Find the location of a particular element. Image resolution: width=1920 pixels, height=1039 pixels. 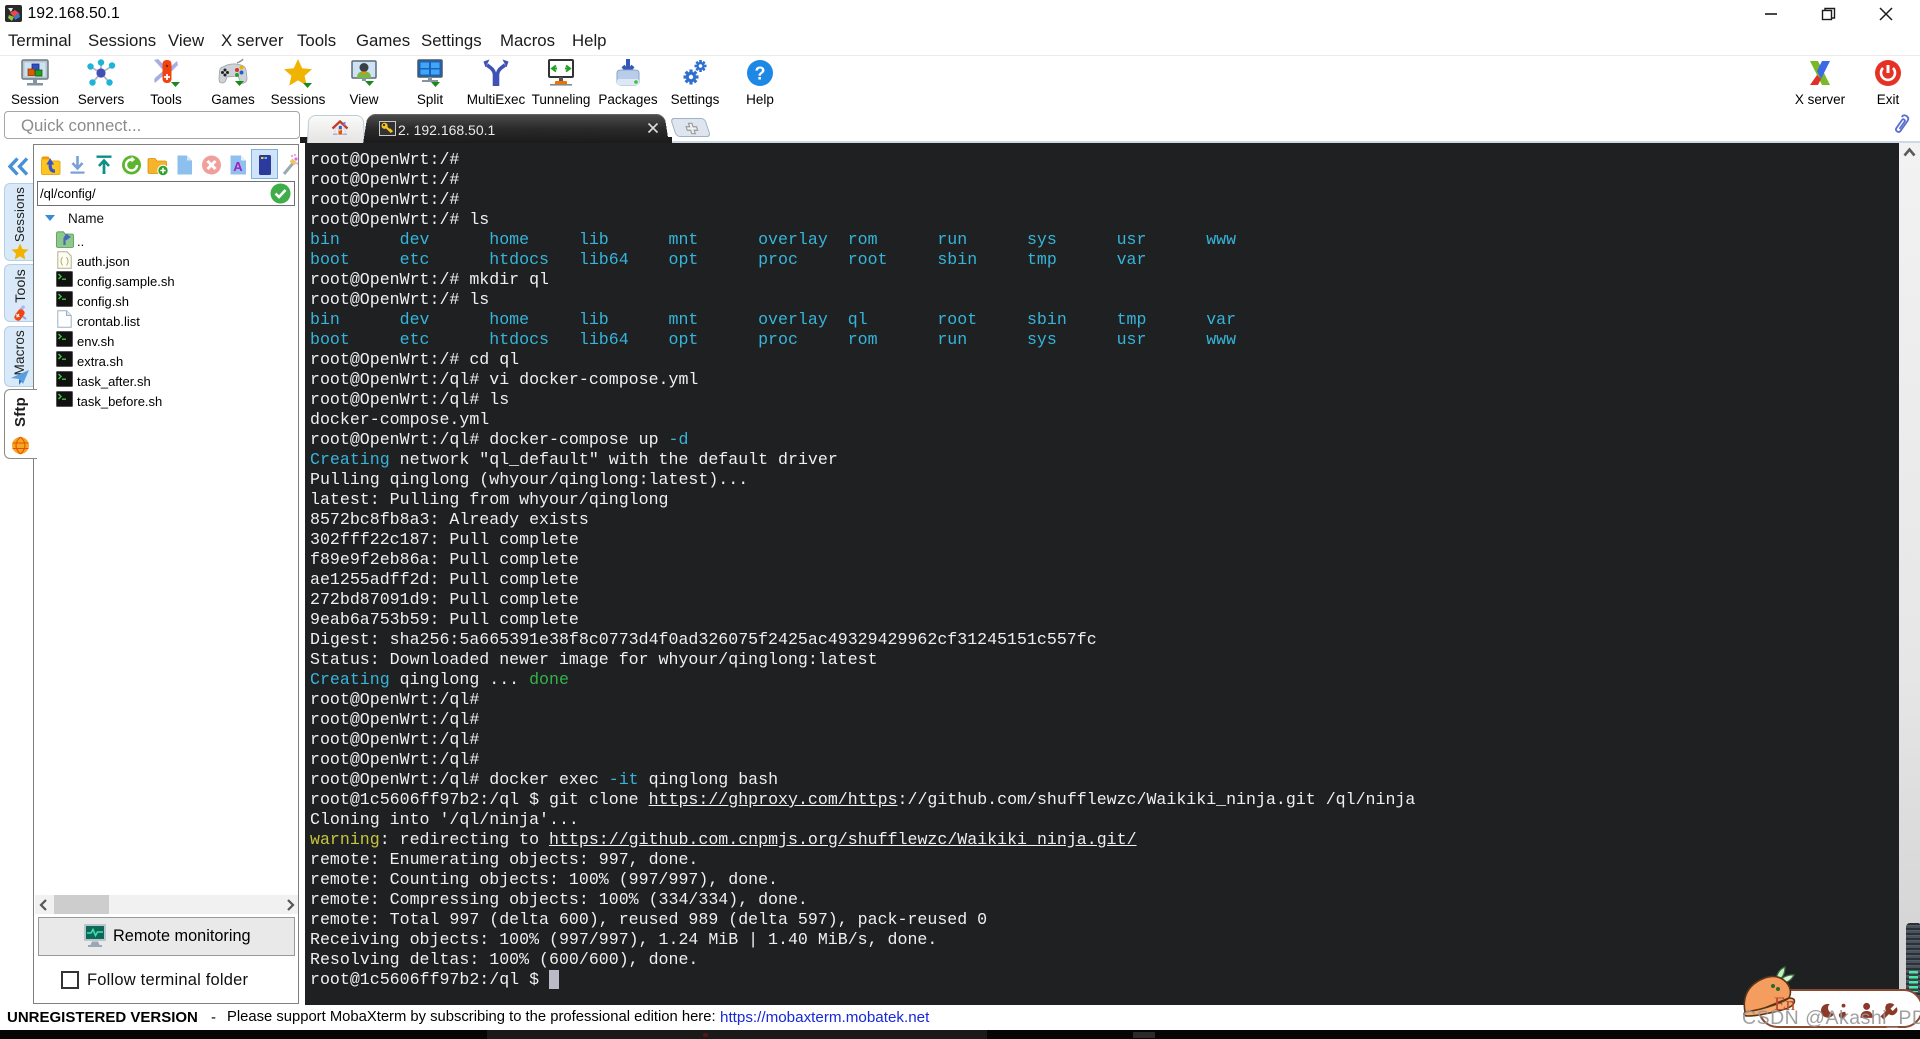

svg-text: A is located at coordinates (238, 166).